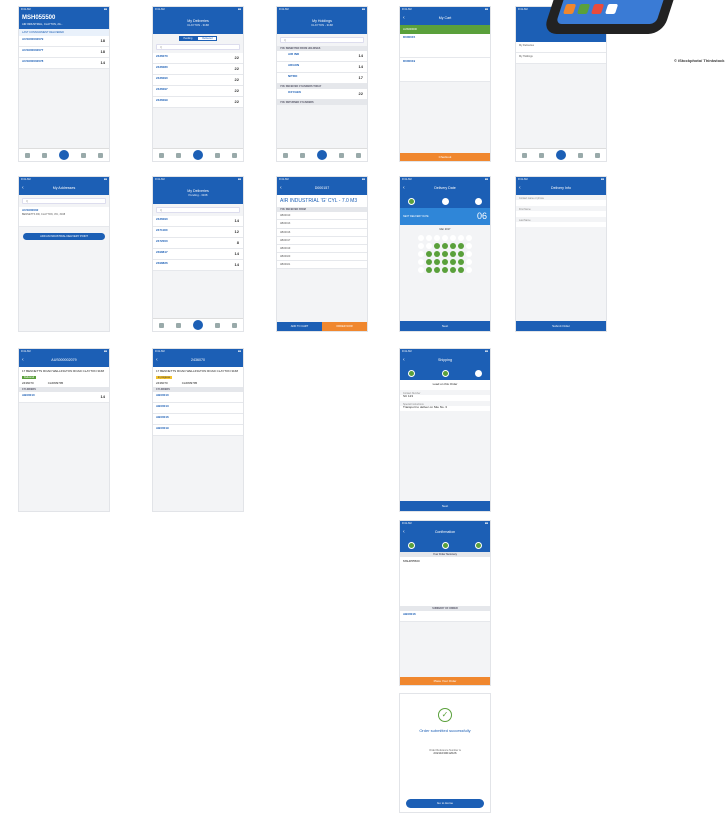  What do you see at coordinates (322, 216) in the screenshot?
I see `list-item: AB00010` at bounding box center [322, 216].